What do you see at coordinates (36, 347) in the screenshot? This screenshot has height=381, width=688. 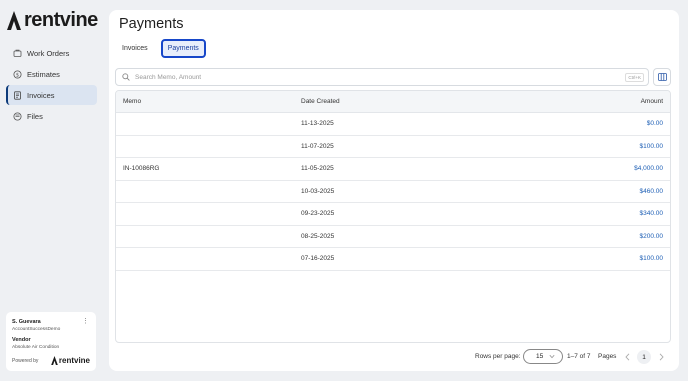 I see `user-company: Absolute Air Condition` at bounding box center [36, 347].